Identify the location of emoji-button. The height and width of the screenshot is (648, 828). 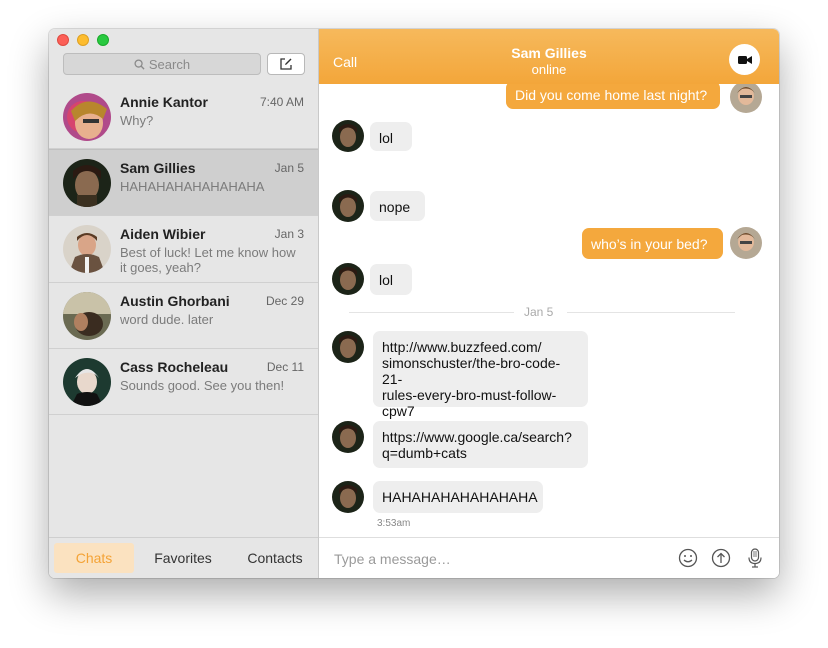
(688, 558).